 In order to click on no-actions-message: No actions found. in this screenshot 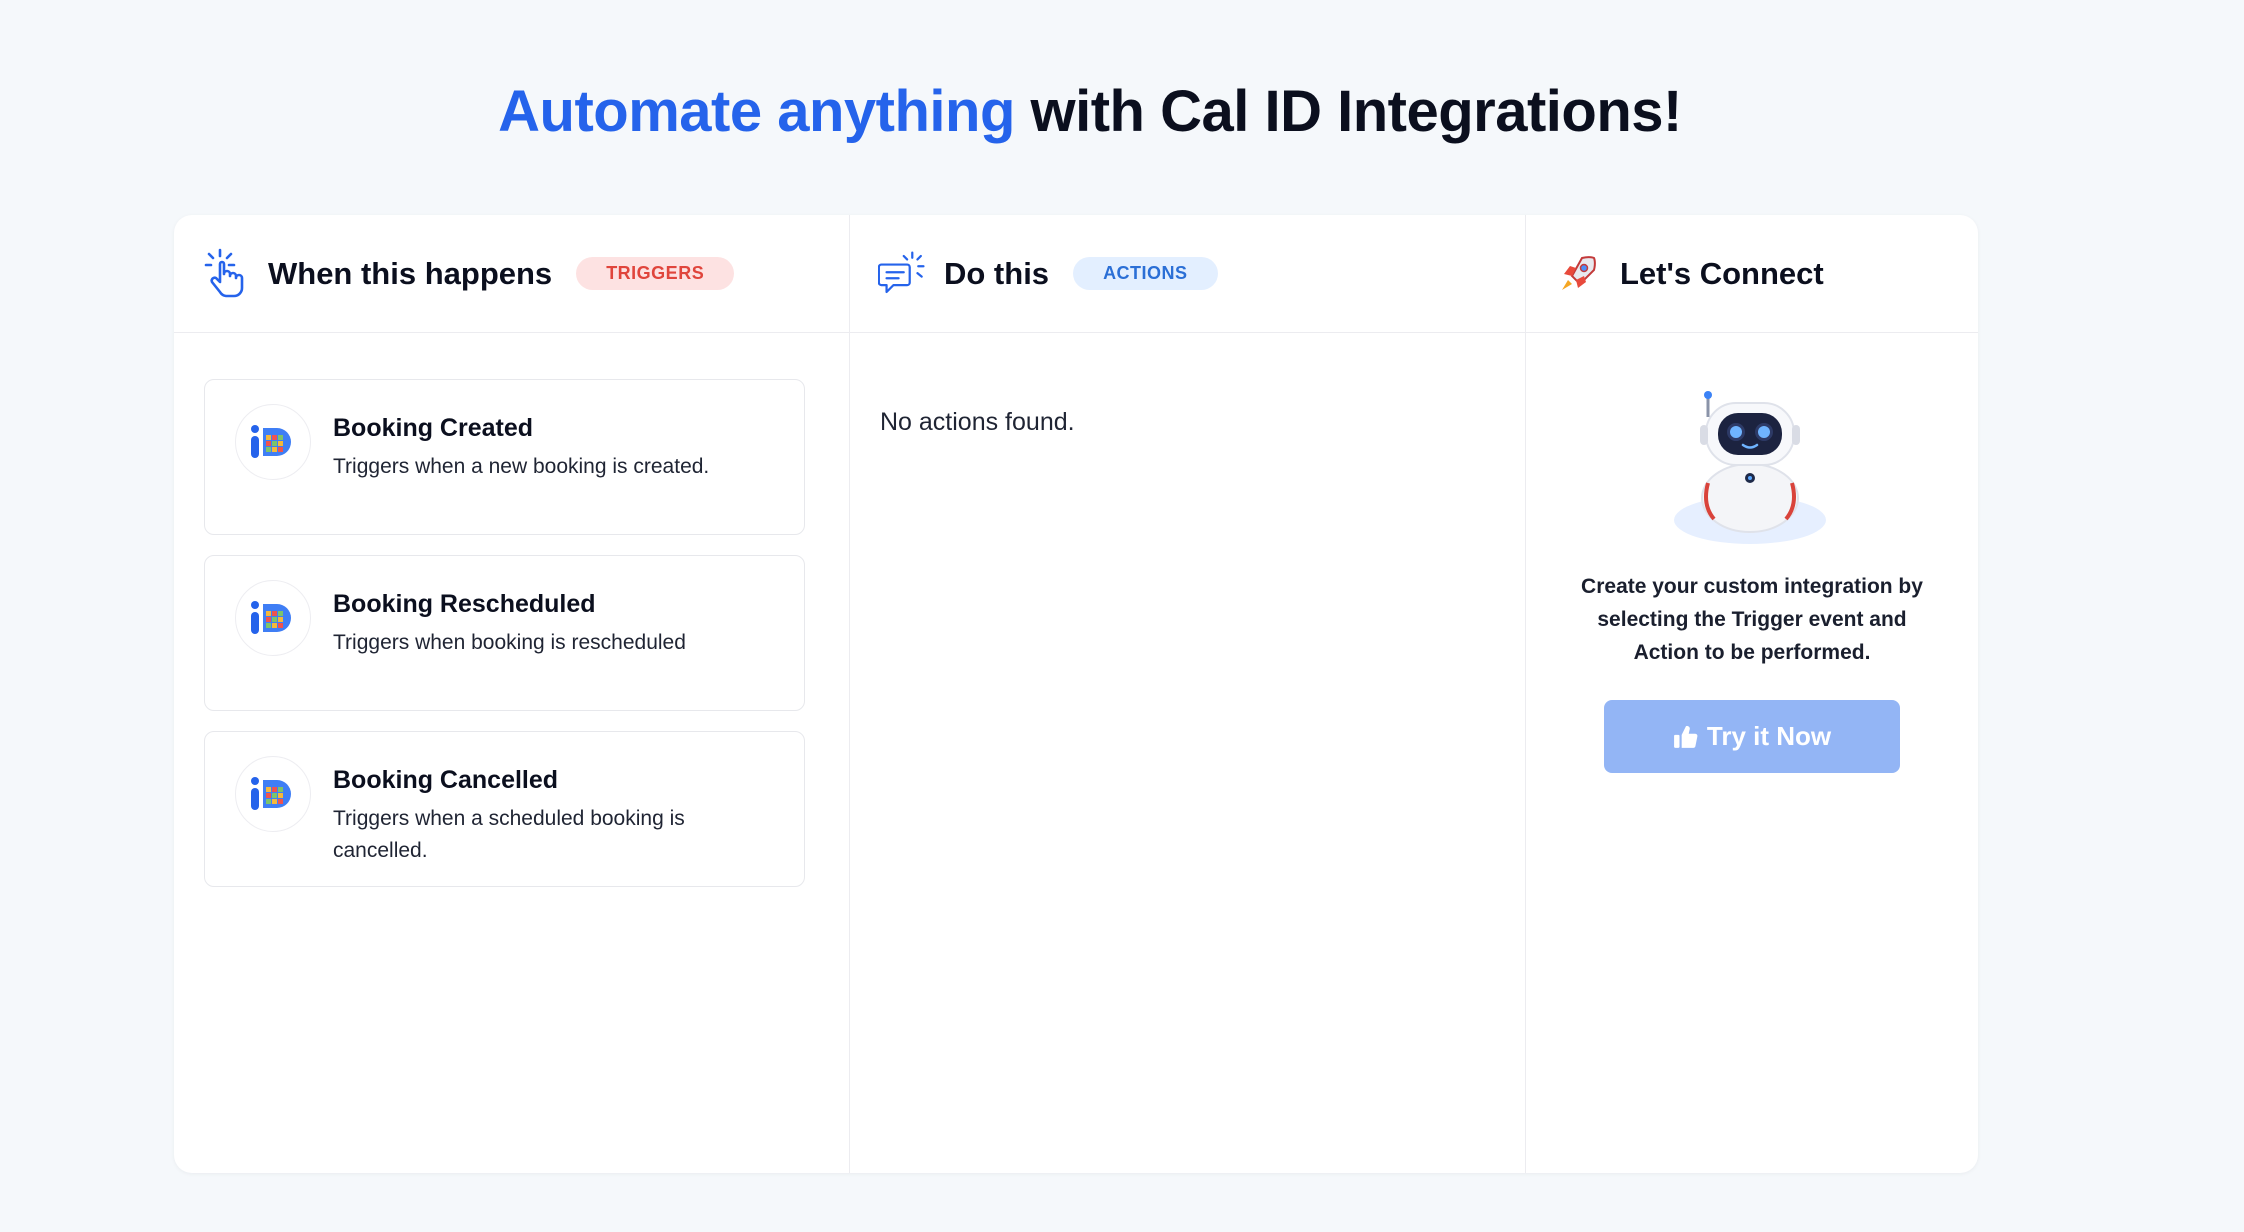, I will do `click(977, 422)`.